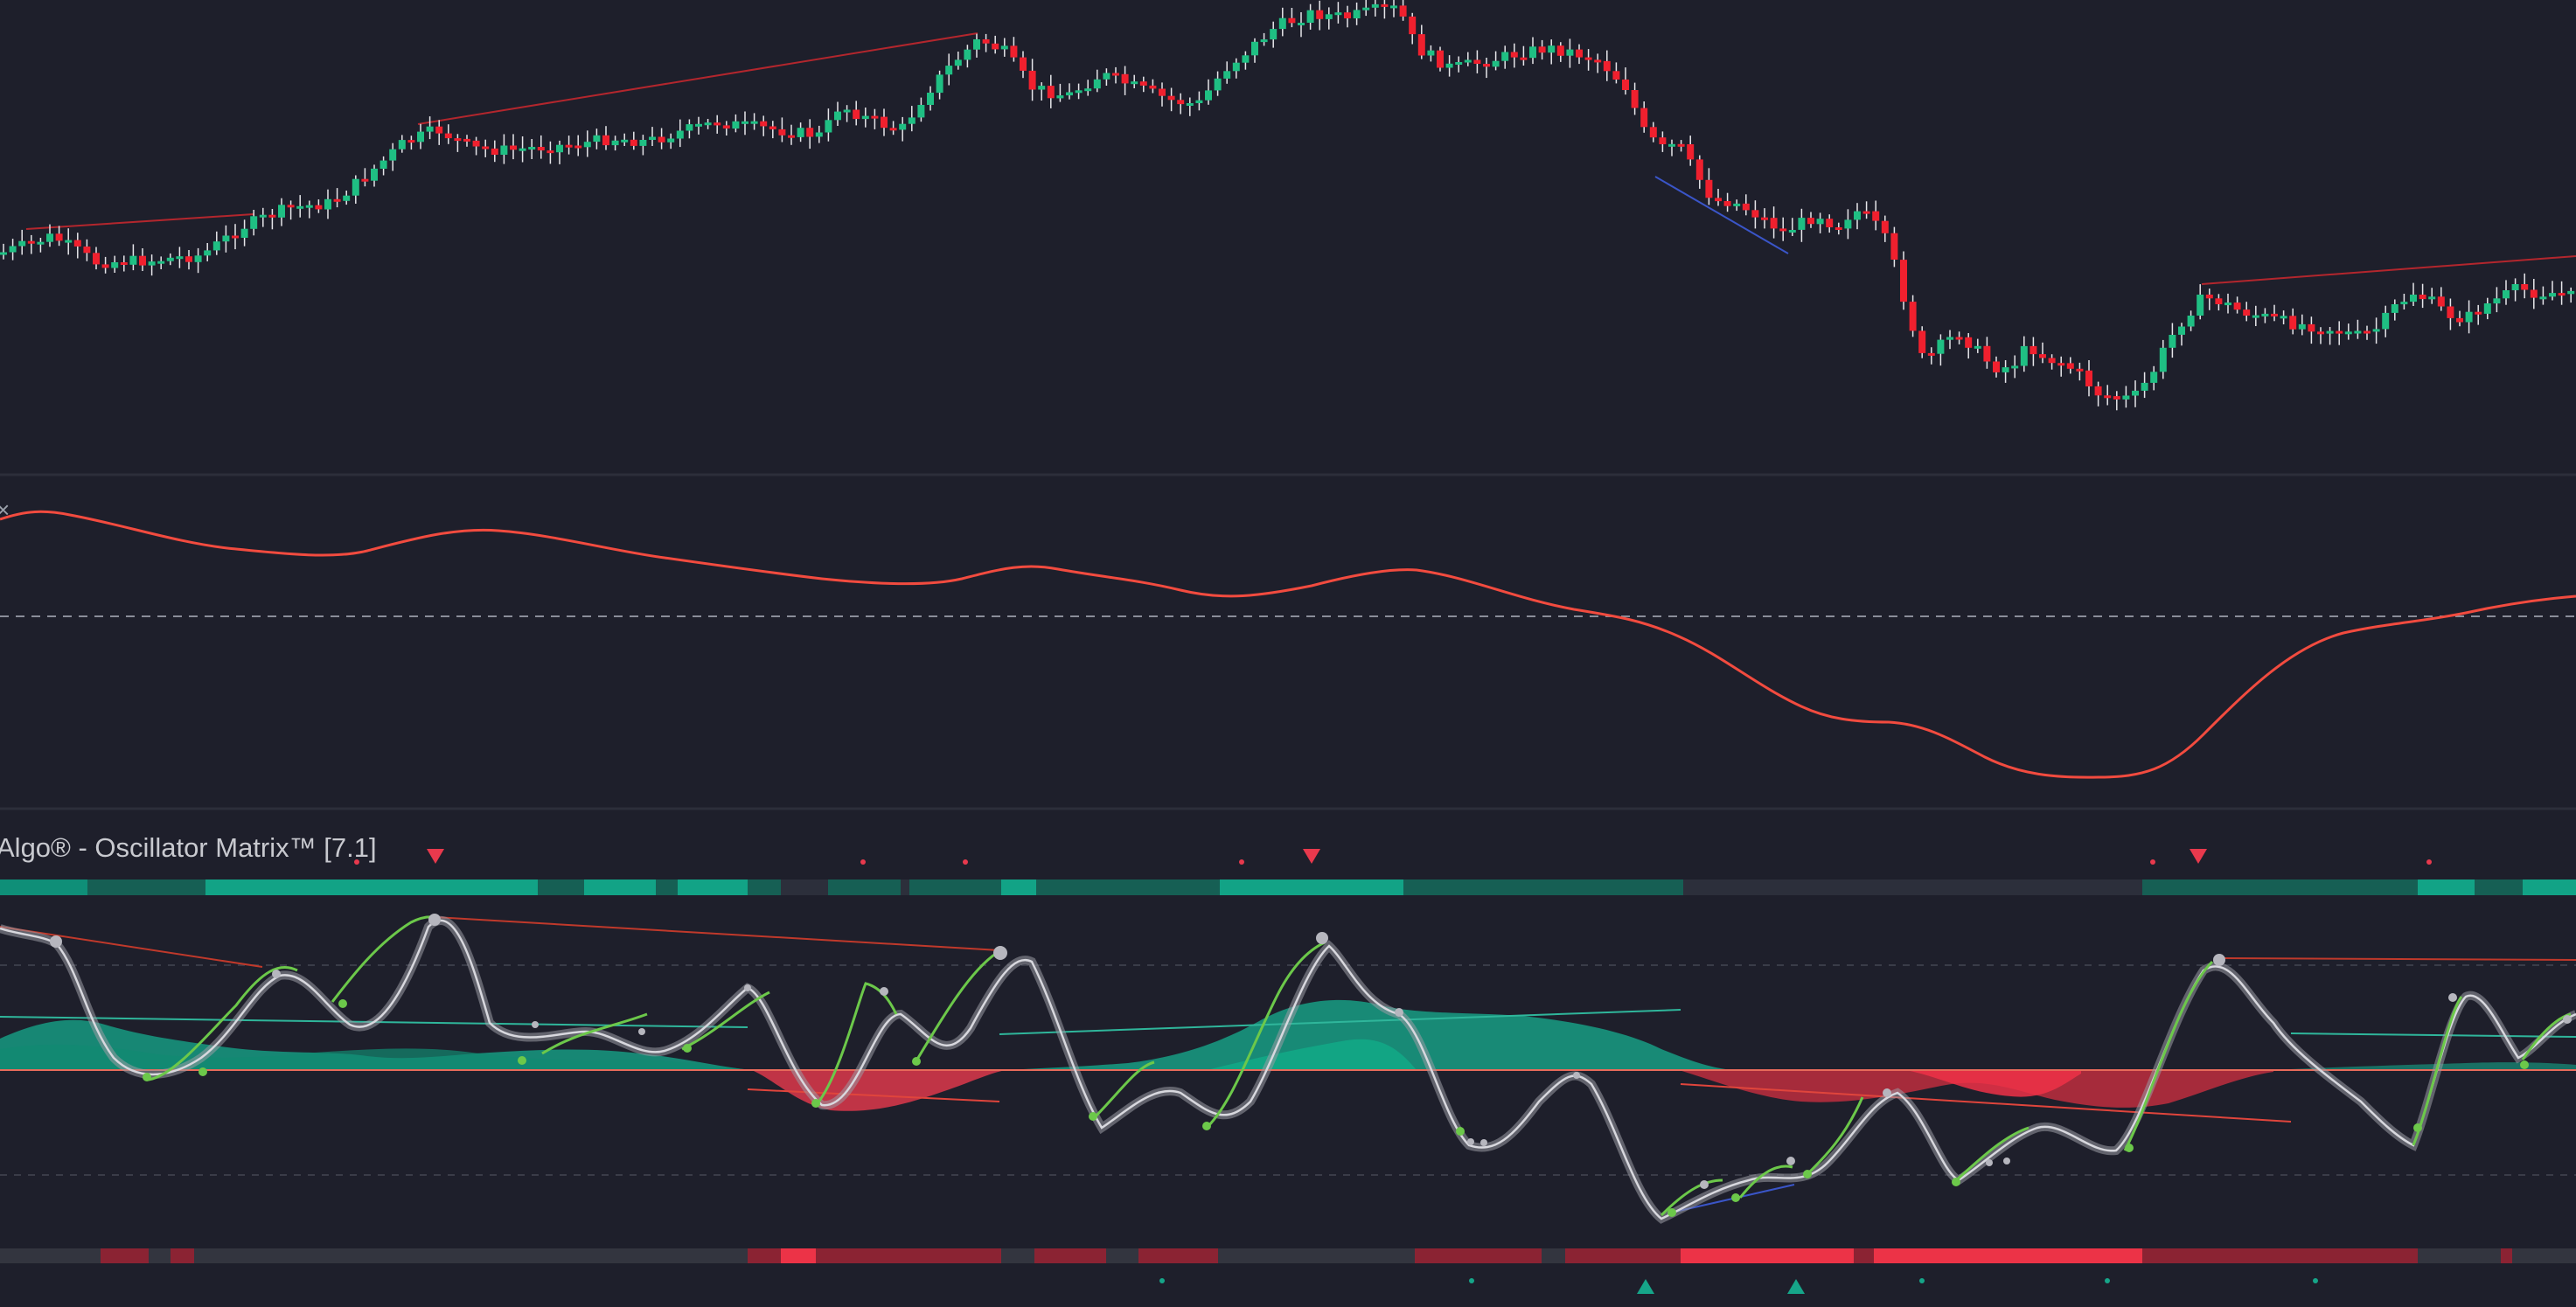  Describe the element at coordinates (5, 510) in the screenshot. I see `close-icon: ×` at that location.